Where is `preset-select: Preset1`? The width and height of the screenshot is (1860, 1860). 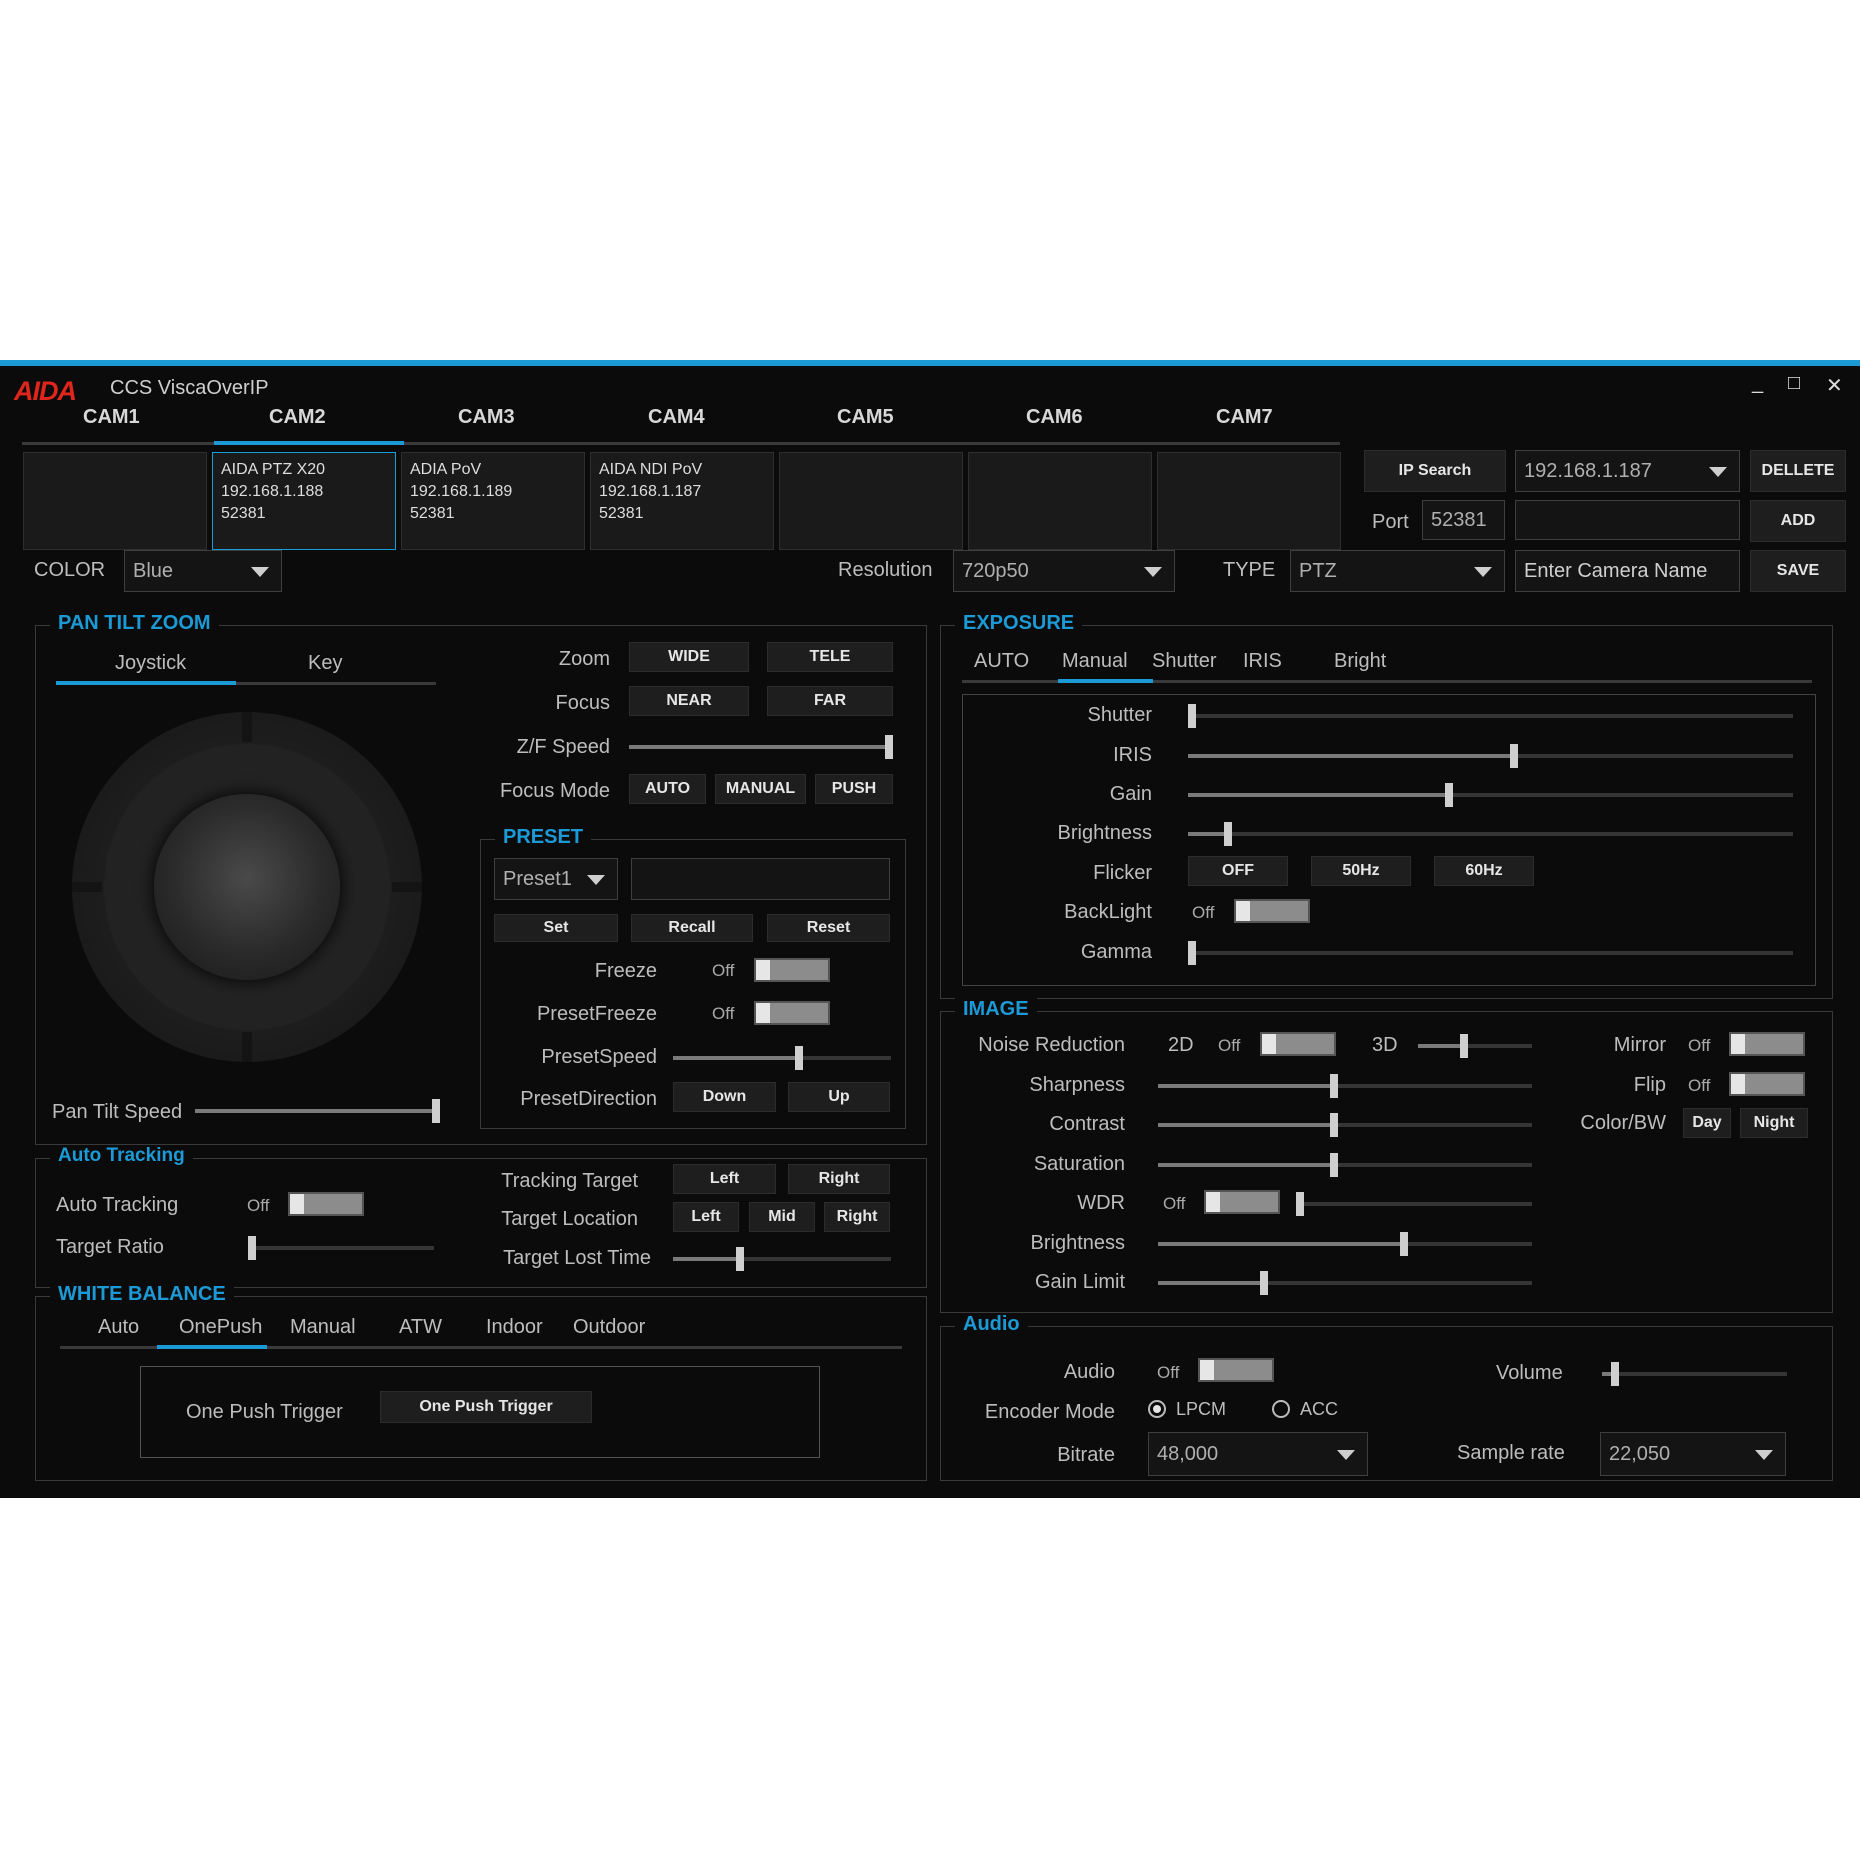
preset-select: Preset1 is located at coordinates (556, 879).